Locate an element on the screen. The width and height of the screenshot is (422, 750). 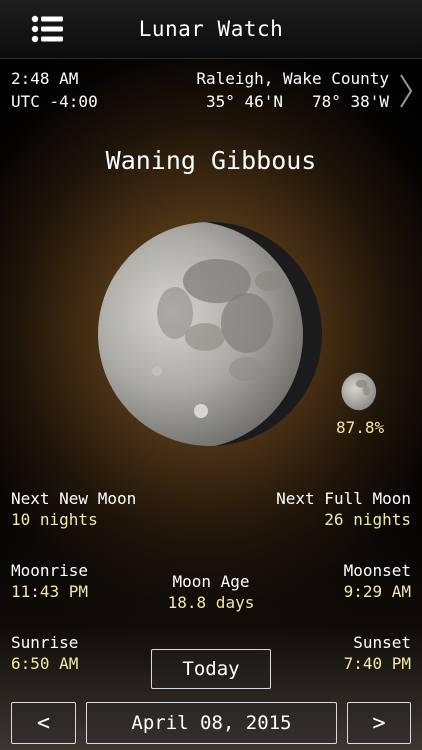
today-button: Today is located at coordinates (211, 669).